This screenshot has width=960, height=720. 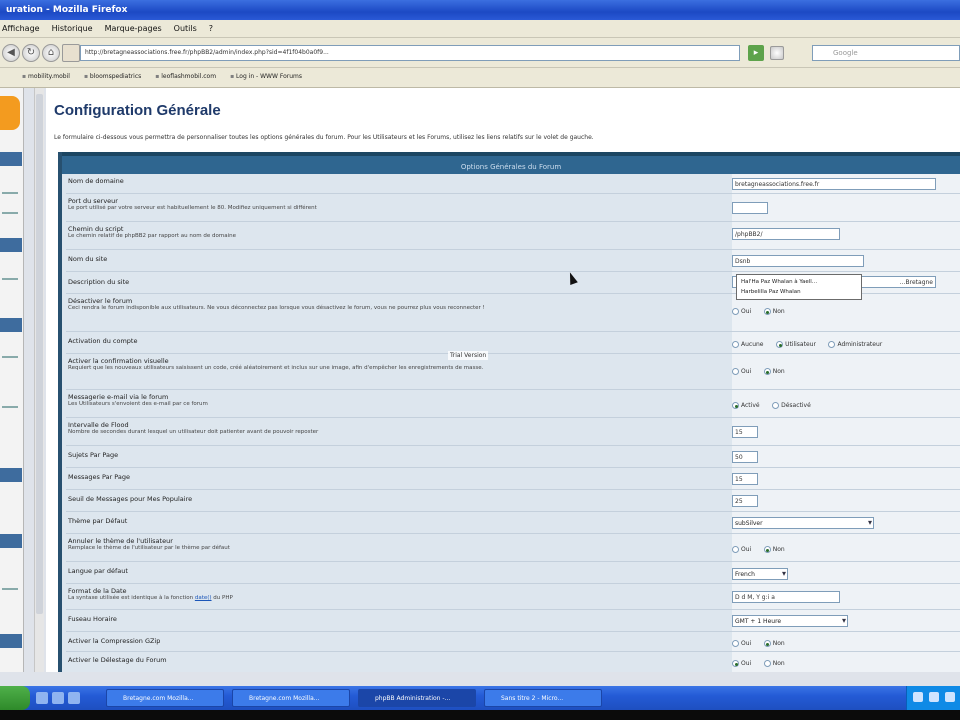 I want to click on flood-interval-input: 15, so click(x=745, y=432).